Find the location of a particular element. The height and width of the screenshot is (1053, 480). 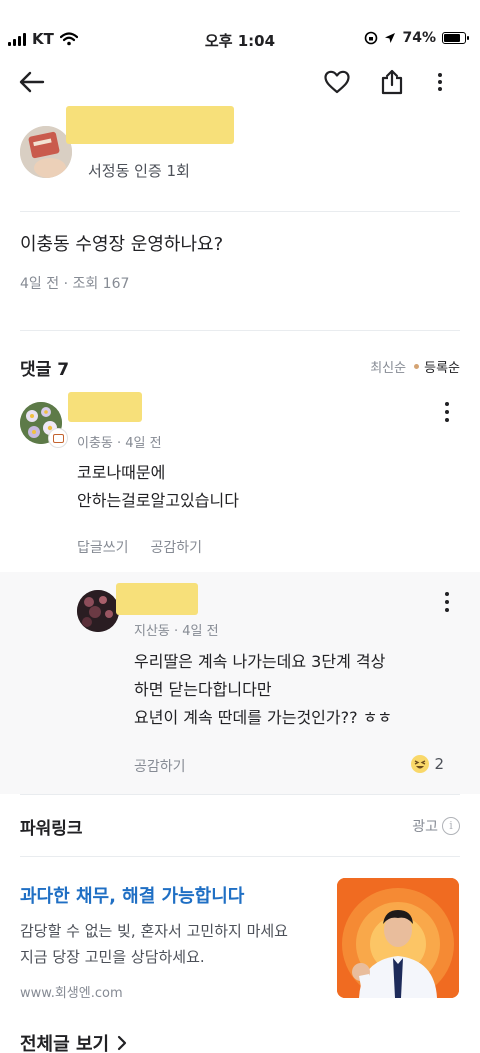

sort-latest: 최신순 is located at coordinates (388, 366).